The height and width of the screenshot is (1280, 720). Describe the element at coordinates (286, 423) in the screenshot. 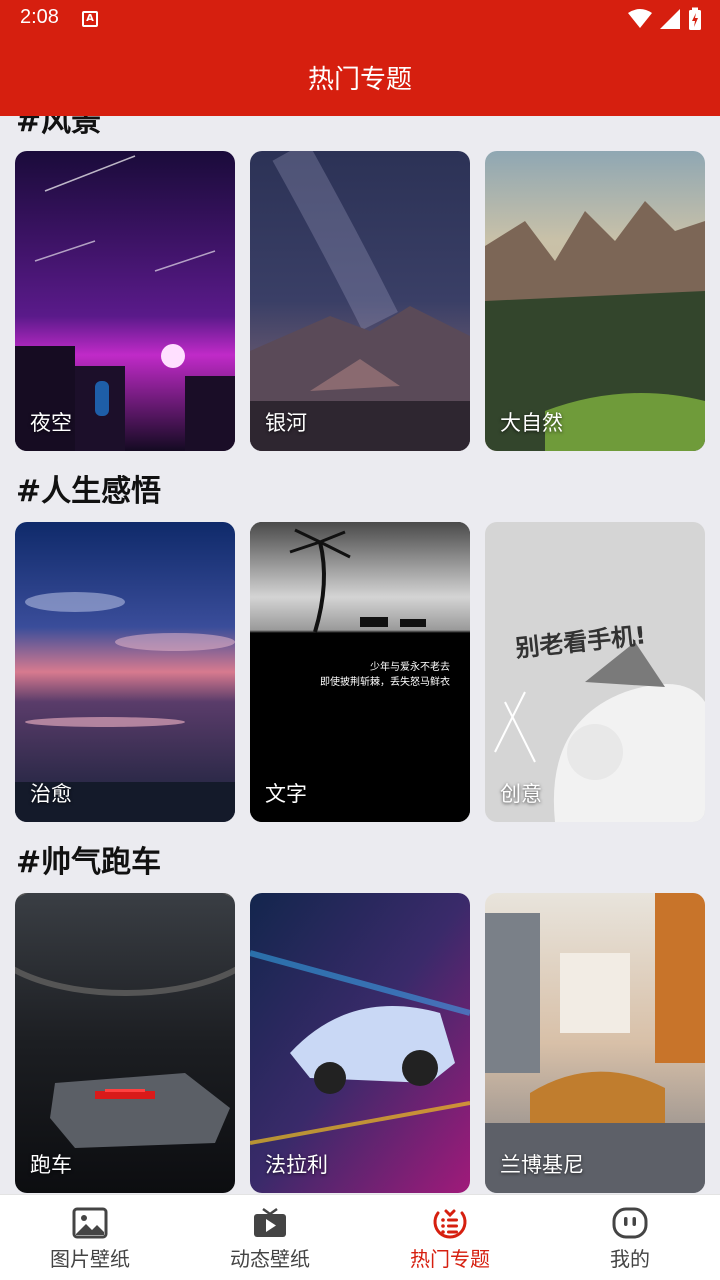

I see `topic-label: 银河` at that location.